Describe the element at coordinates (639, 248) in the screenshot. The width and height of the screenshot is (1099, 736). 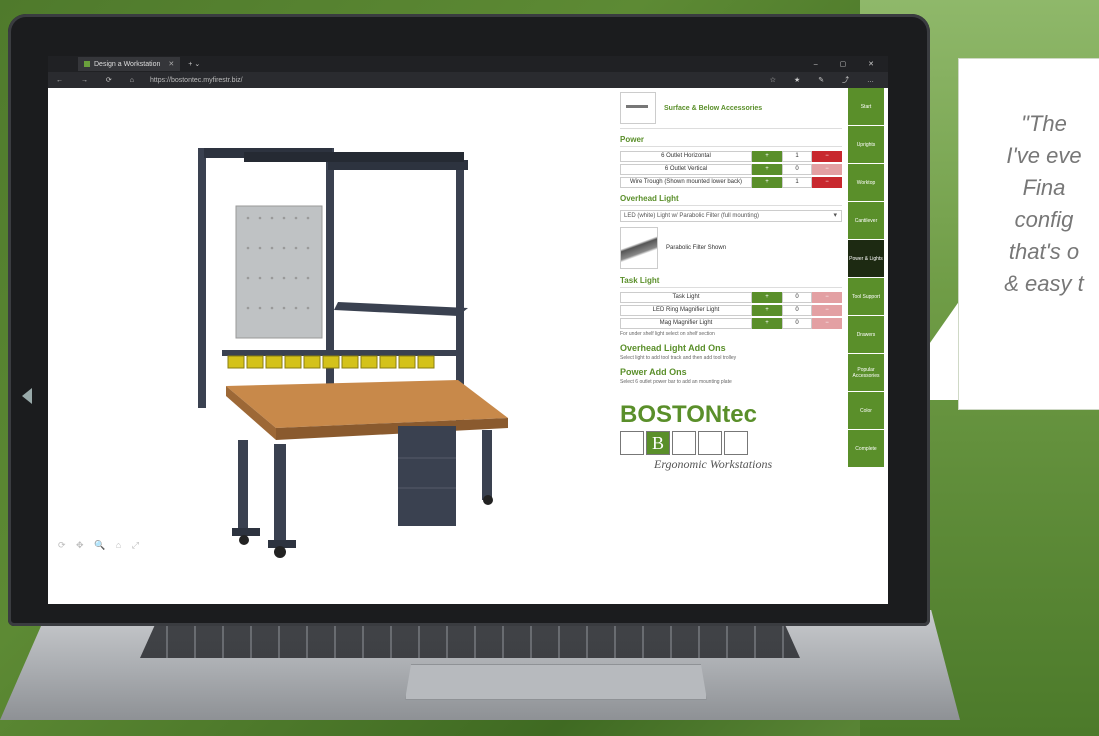
I see `light-thumb-image` at that location.